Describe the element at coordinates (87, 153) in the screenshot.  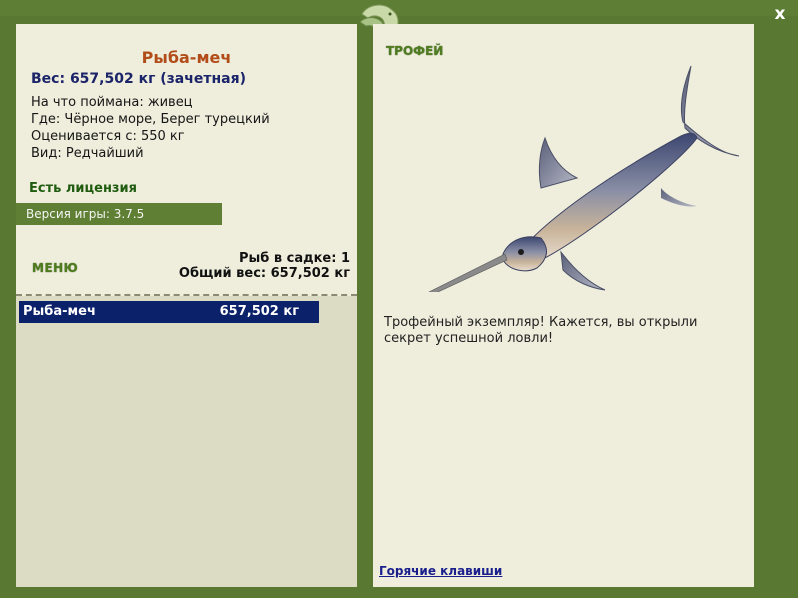
I see `info-species-rarity: Вид: Редчайший` at that location.